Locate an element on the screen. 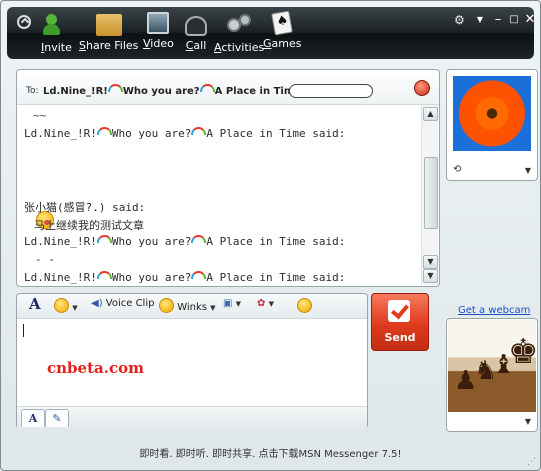  contact-name-part: Who you are? is located at coordinates (161, 91).